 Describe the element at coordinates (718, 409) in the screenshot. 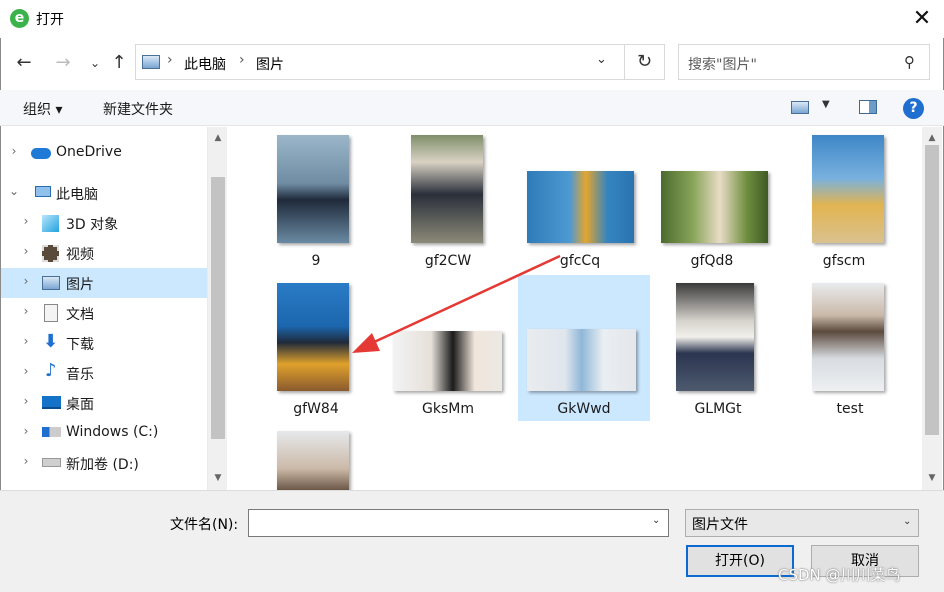

I see `file-name: GLMGt` at that location.